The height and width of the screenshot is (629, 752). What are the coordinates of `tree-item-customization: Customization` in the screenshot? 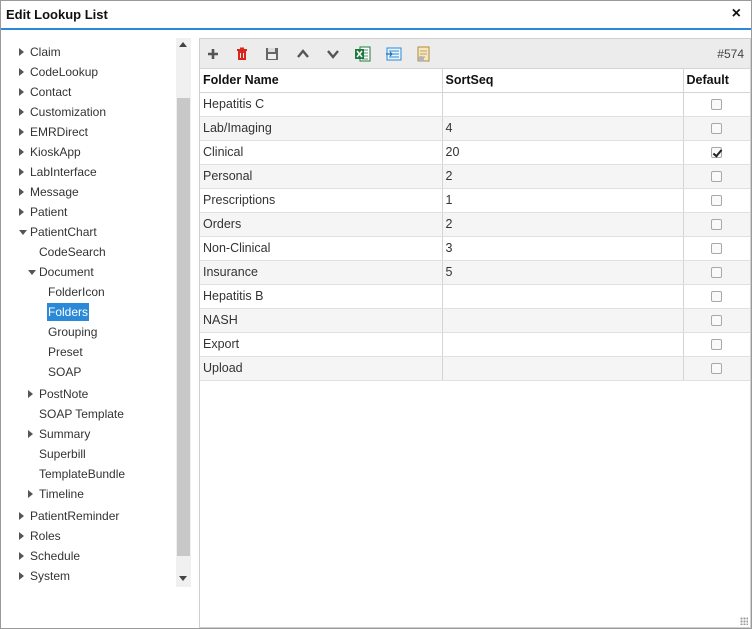 It's located at (92, 112).